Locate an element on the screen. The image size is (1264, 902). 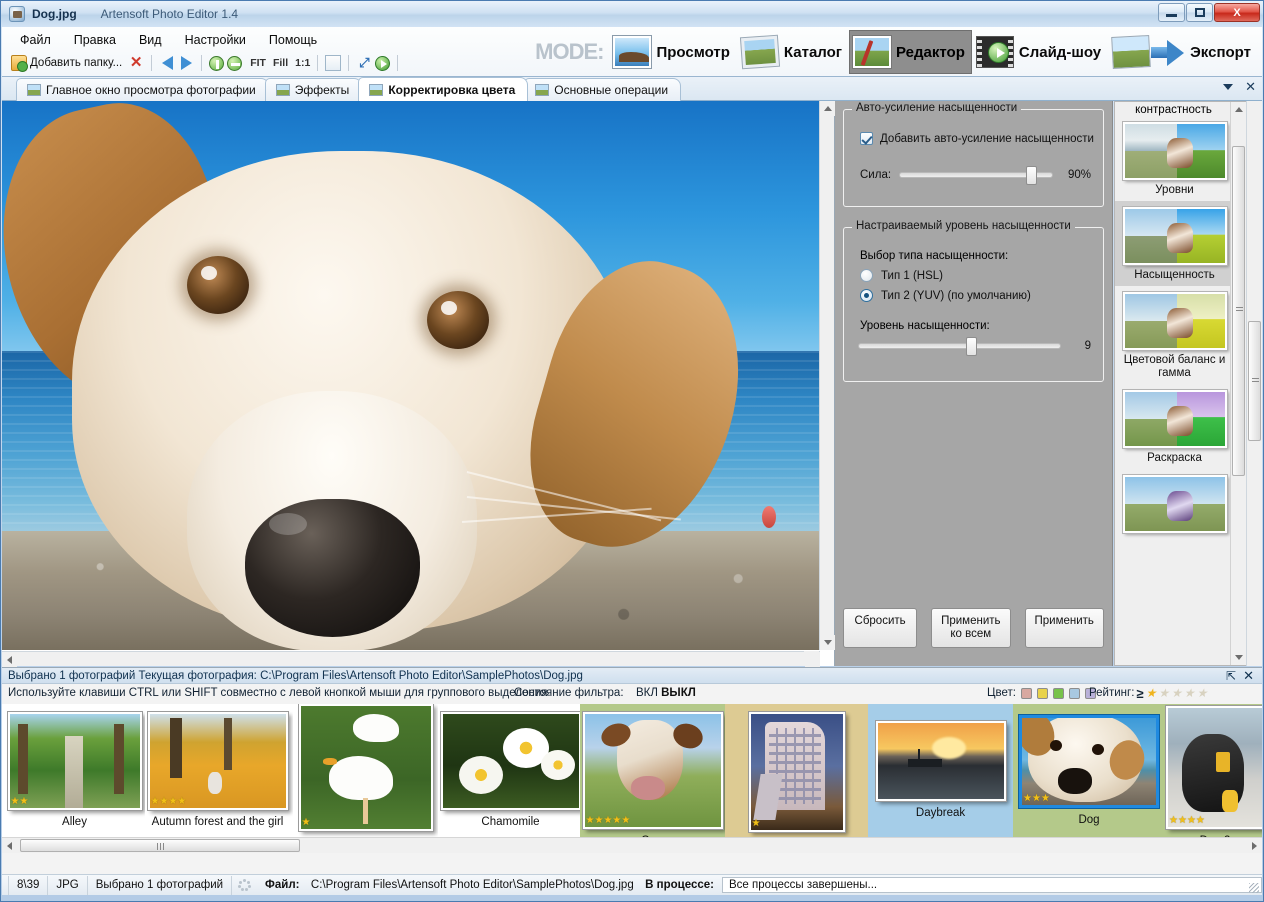
thumbnail-cell-autumn: ★ ★ ★ ★ Autumn forest and the girl is located at coordinates (217, 771).